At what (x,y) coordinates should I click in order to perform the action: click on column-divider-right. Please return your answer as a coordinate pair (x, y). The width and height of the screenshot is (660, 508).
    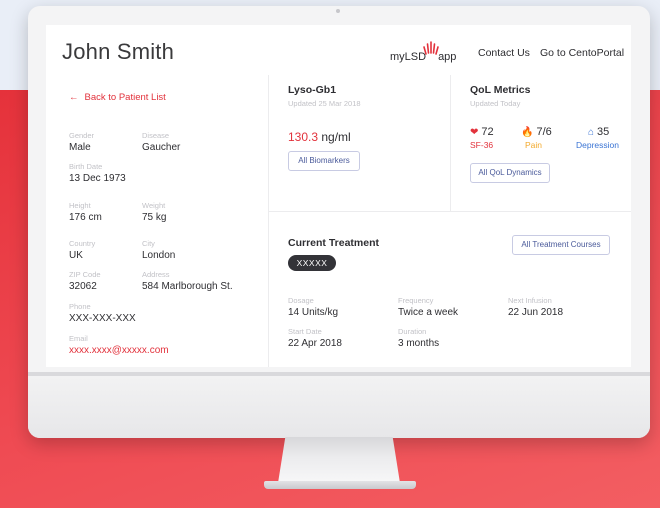
    Looking at the image, I should click on (450, 143).